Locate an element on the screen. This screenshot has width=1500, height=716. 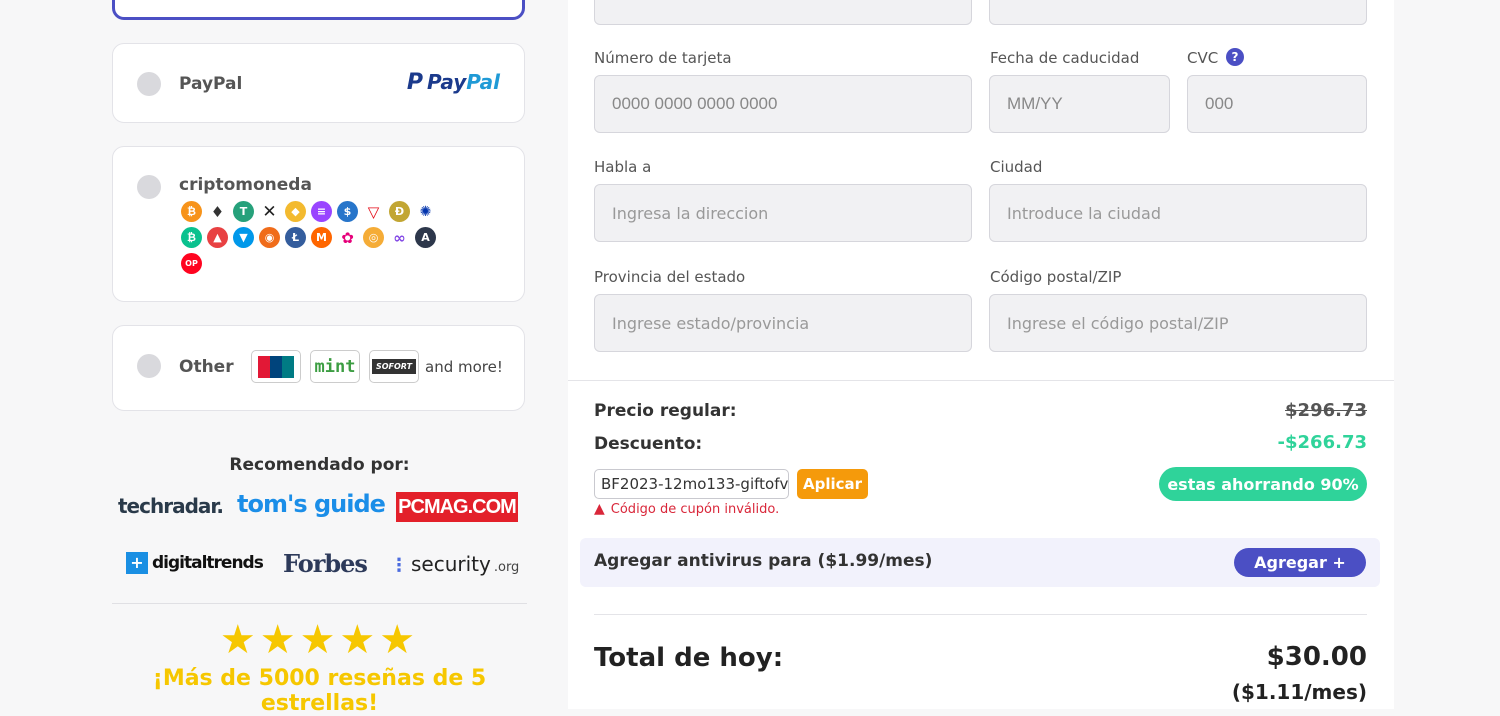
unionpay-badge is located at coordinates (276, 366).